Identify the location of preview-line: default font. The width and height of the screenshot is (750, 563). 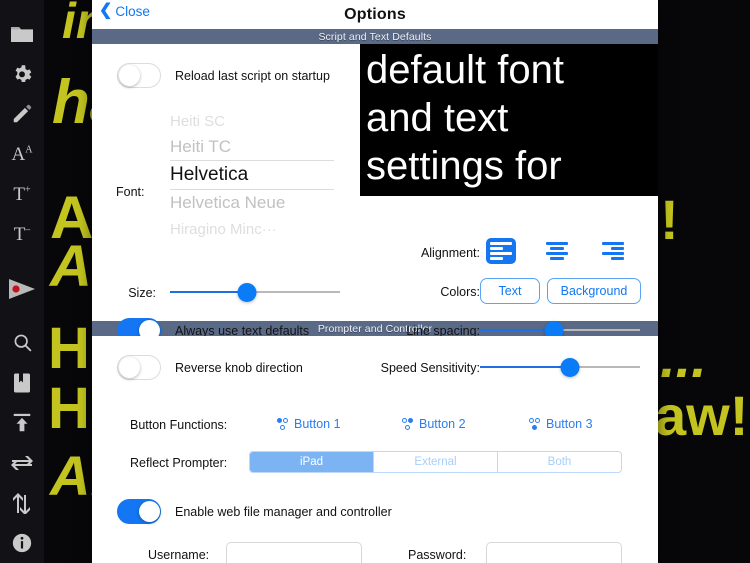
(465, 70).